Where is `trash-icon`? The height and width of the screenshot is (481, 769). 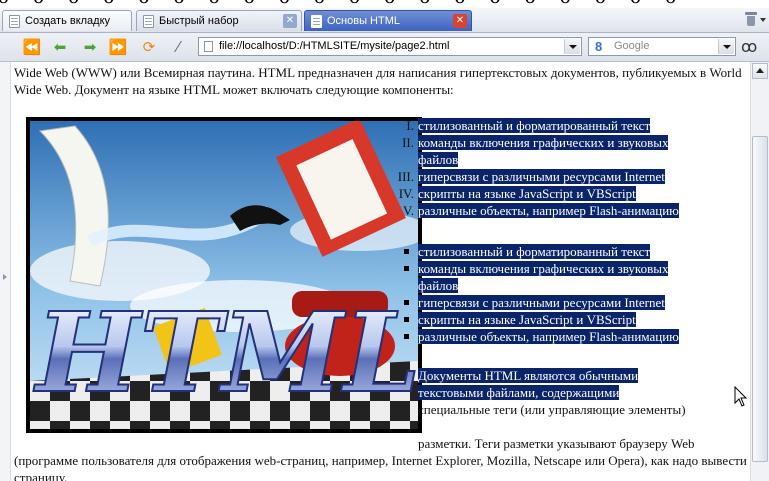 trash-icon is located at coordinates (751, 19).